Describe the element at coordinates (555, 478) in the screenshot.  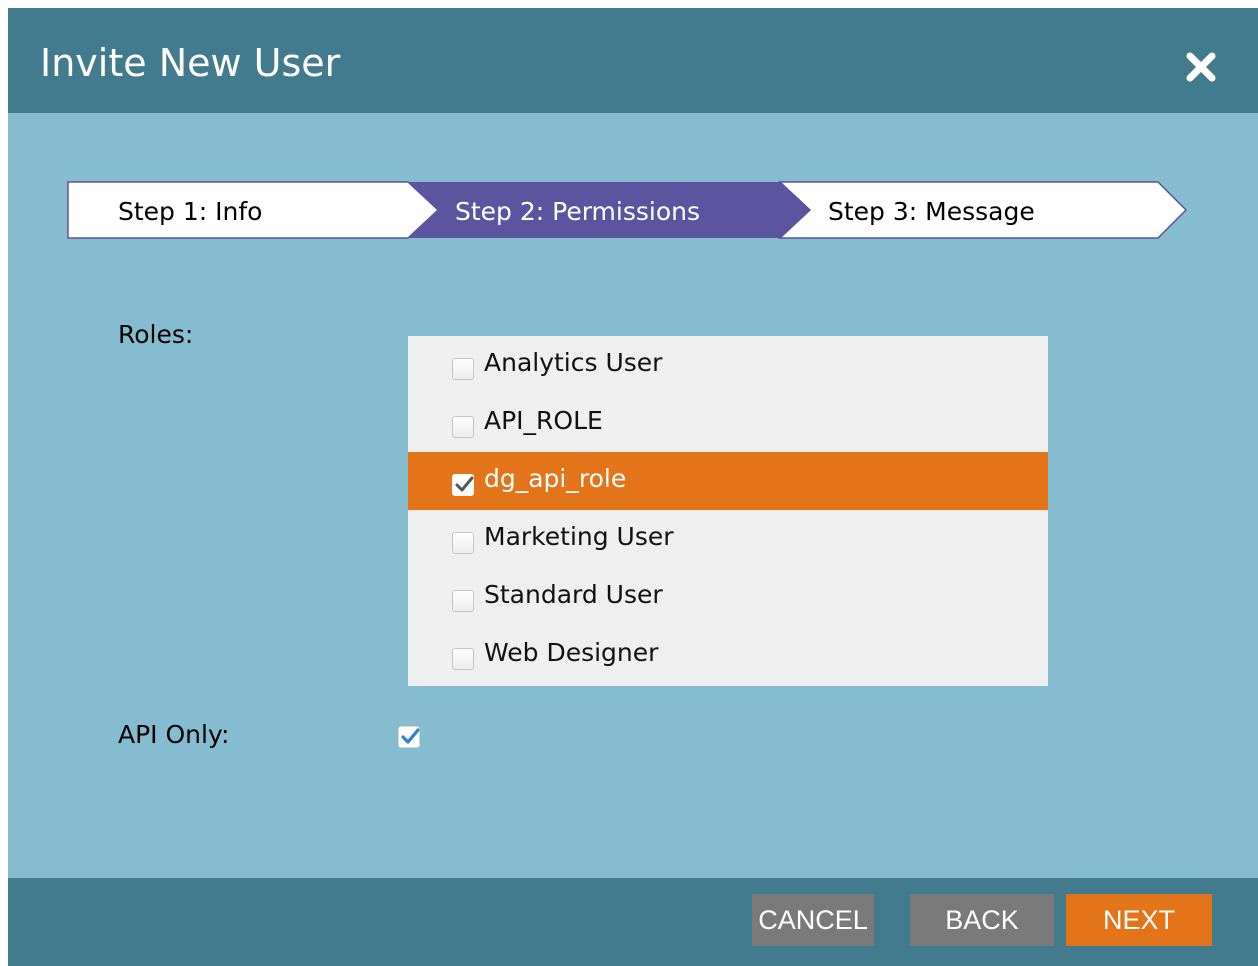
I see `role-label: dg_api_role` at that location.